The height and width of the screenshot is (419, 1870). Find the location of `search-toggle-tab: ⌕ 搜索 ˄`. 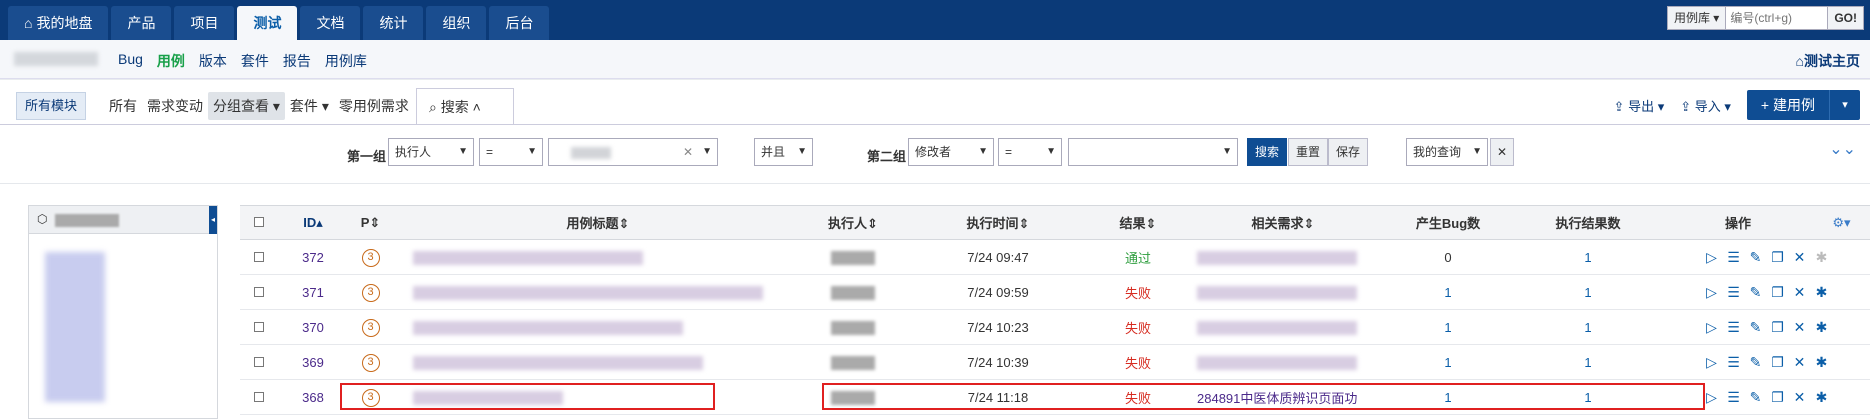

search-toggle-tab: ⌕ 搜索 ˄ is located at coordinates (465, 107).